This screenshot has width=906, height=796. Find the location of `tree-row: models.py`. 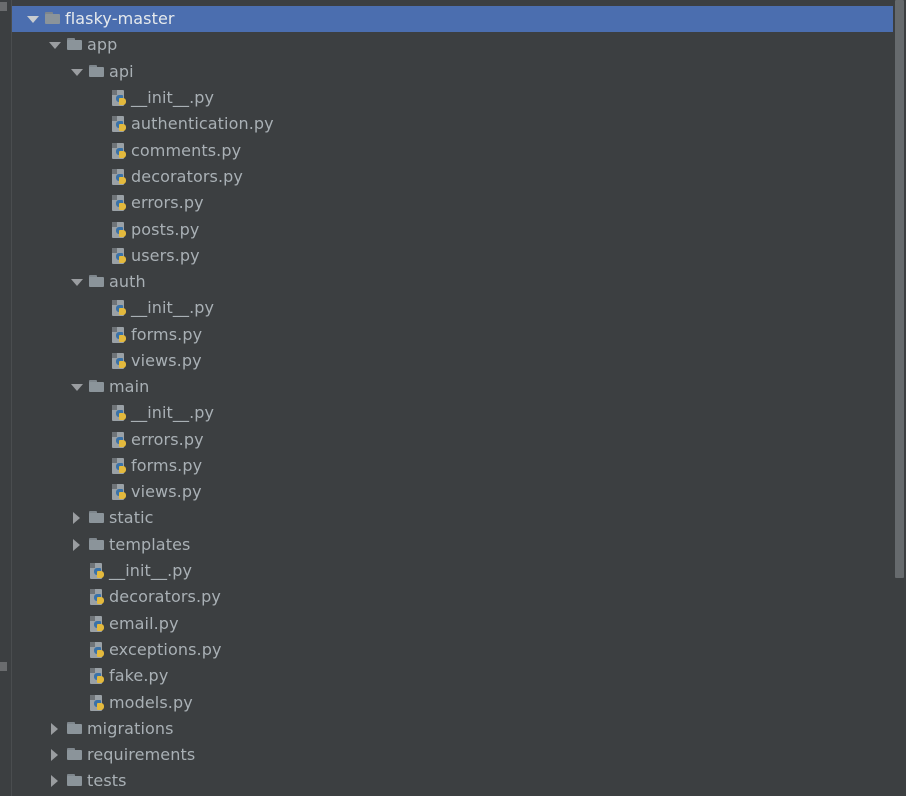

tree-row: models.py is located at coordinates (453, 703).